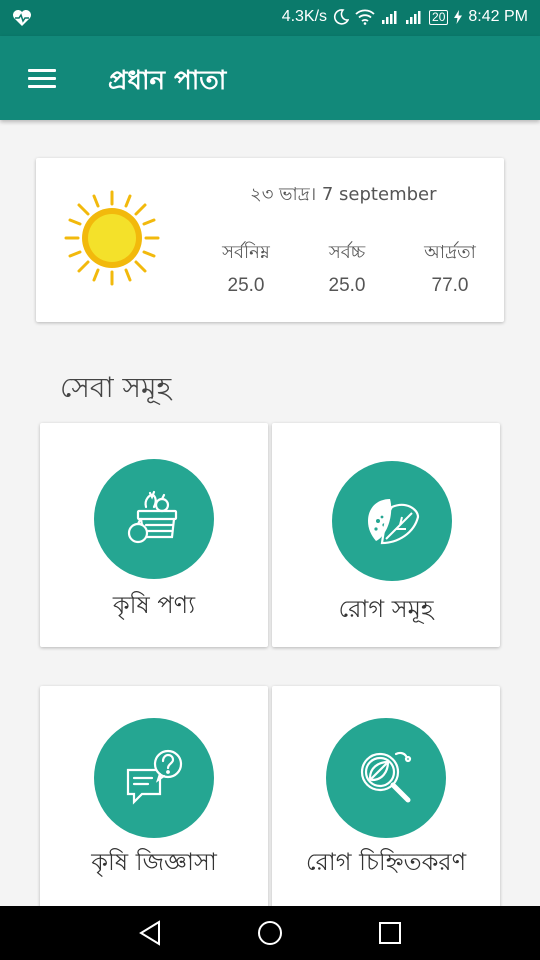 The height and width of the screenshot is (960, 540). I want to click on home-icon, so click(270, 933).